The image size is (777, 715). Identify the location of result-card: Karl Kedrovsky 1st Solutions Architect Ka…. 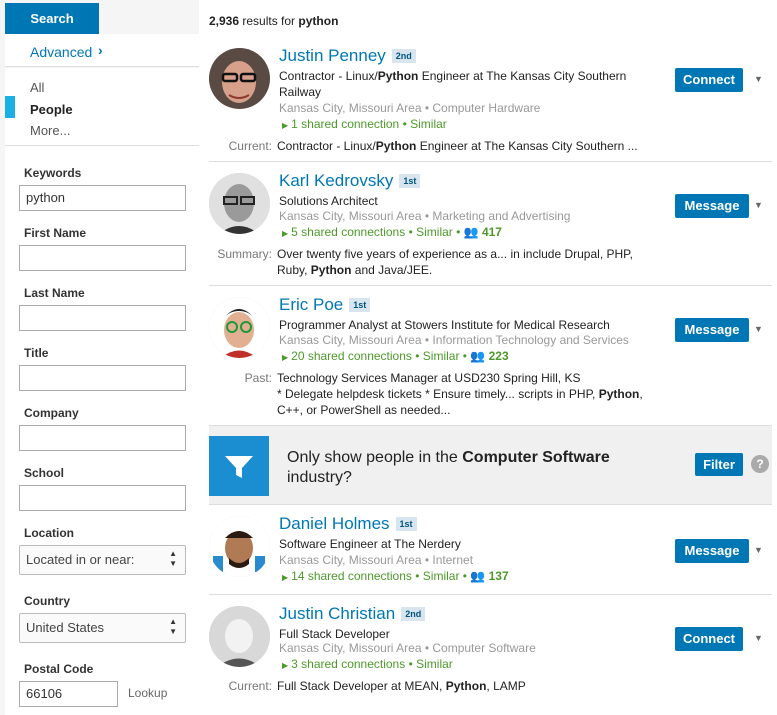
(490, 224).